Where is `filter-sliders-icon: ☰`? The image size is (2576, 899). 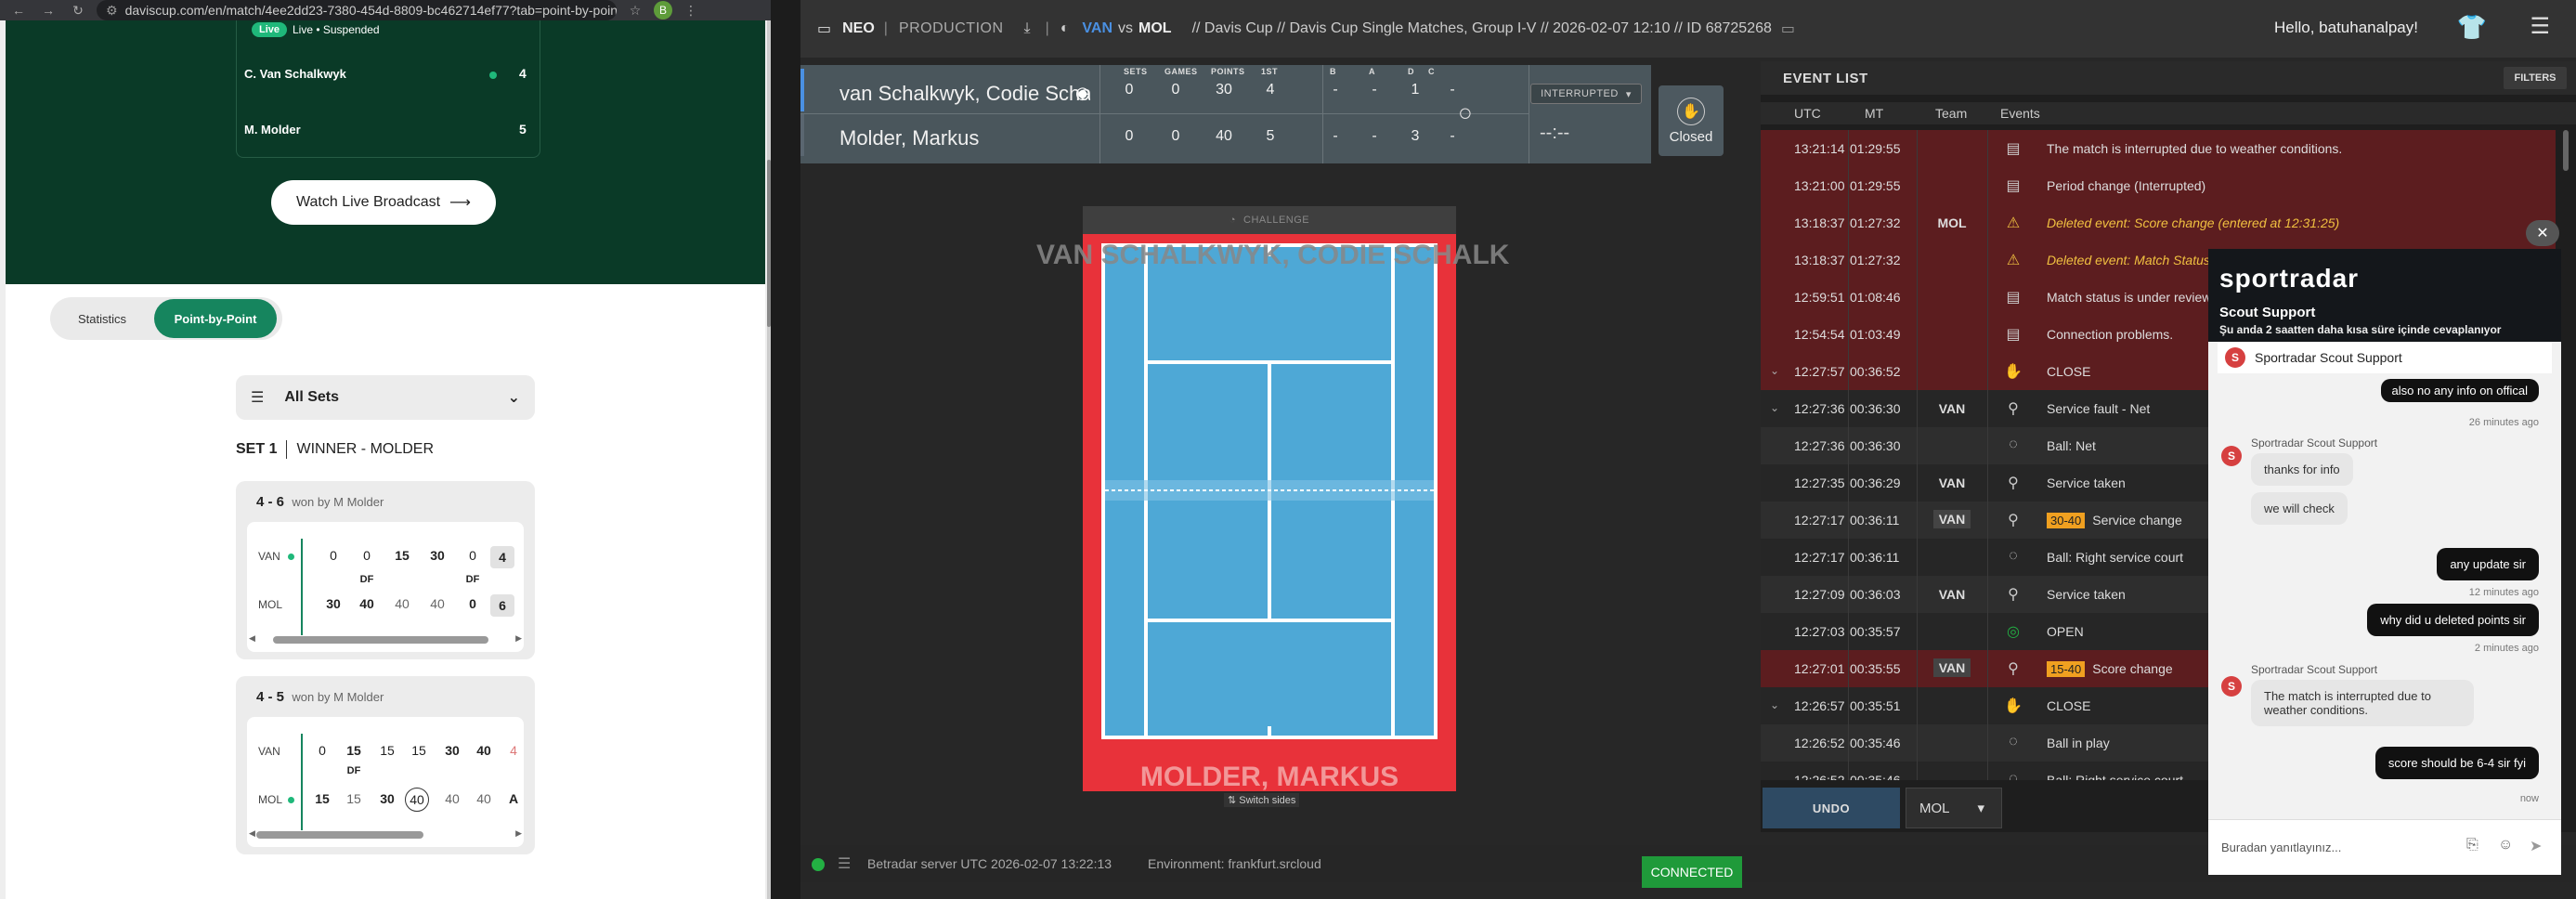 filter-sliders-icon: ☰ is located at coordinates (258, 398).